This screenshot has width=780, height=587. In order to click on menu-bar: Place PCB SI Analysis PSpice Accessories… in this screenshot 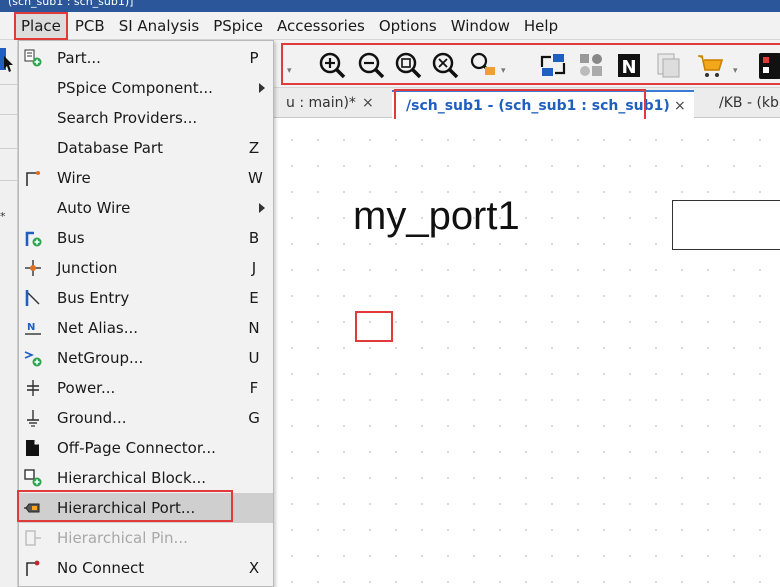, I will do `click(390, 25)`.